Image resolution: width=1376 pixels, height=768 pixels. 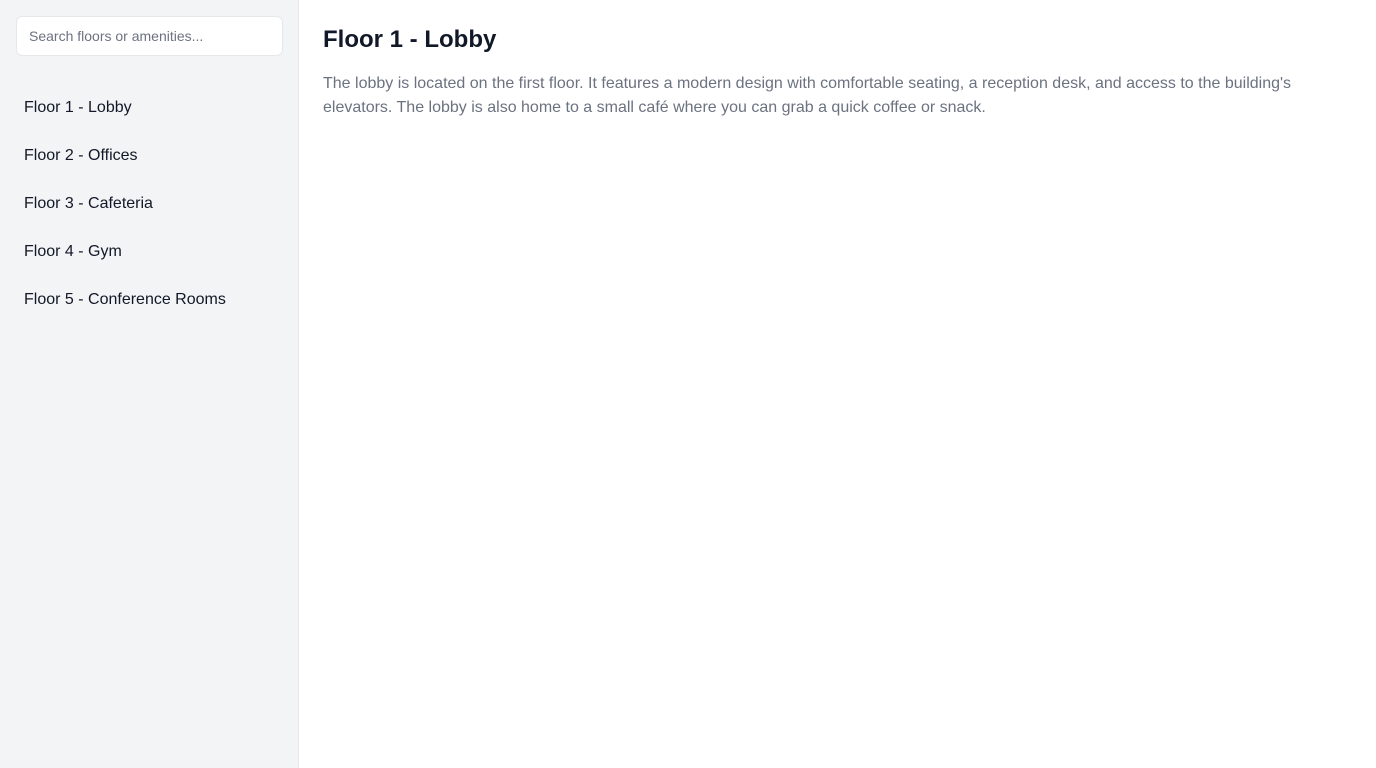 What do you see at coordinates (149, 156) in the screenshot?
I see `sidebar-item-floor-2: Floor 2 - Offices` at bounding box center [149, 156].